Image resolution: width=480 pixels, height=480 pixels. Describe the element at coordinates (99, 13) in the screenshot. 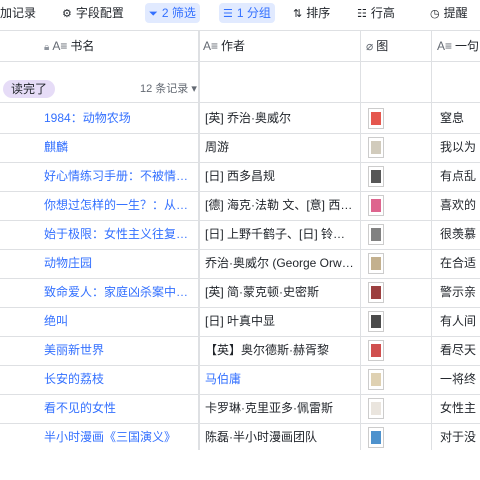

I see `field-config-label: 字段配置` at that location.